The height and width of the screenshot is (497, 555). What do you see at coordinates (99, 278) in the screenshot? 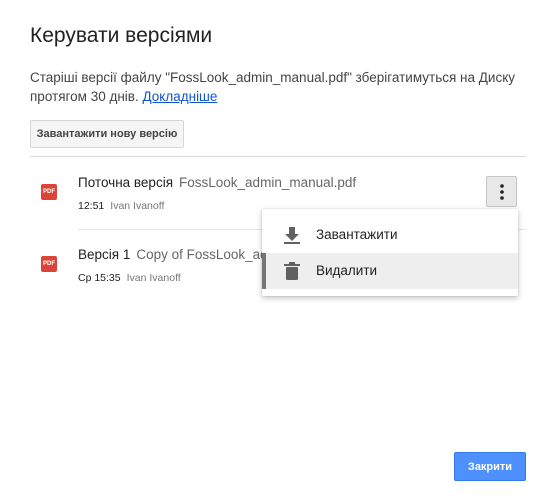
I see `version-time: Ср 15:35` at bounding box center [99, 278].